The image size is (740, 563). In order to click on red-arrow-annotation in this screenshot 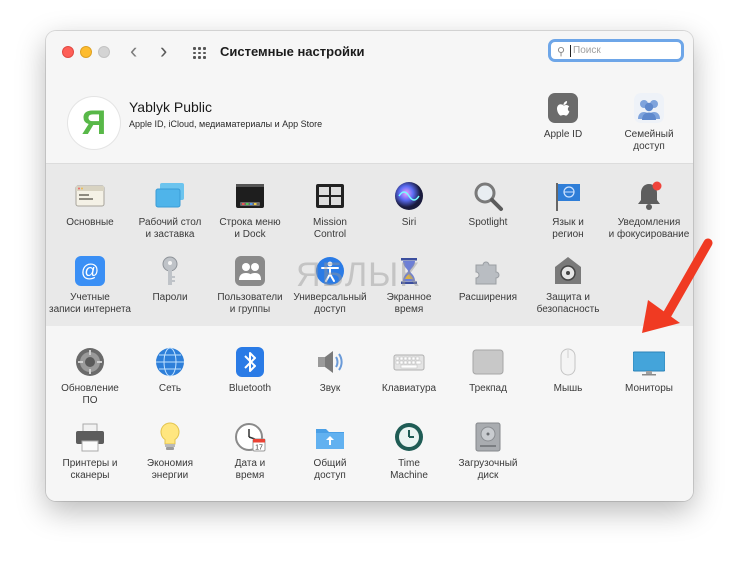, I will do `click(677, 285)`.